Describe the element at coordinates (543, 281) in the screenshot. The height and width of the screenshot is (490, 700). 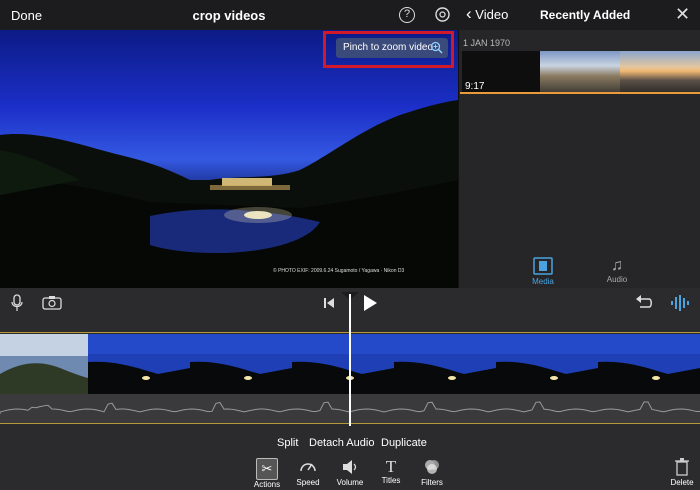
I see `tab-media-label: Media` at that location.